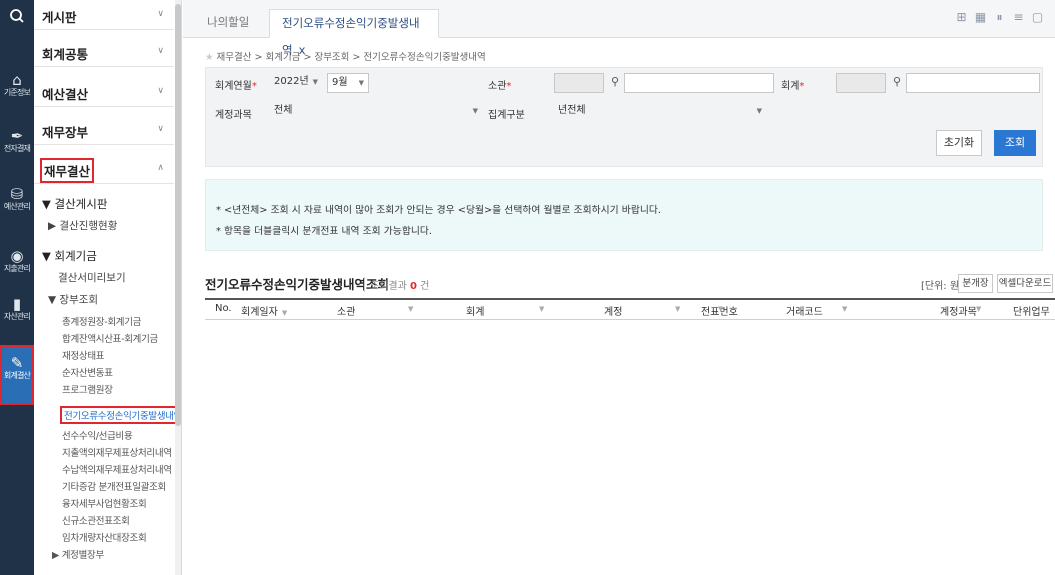 This screenshot has height=575, width=1055. I want to click on coins-icon: ⛁, so click(17, 194).